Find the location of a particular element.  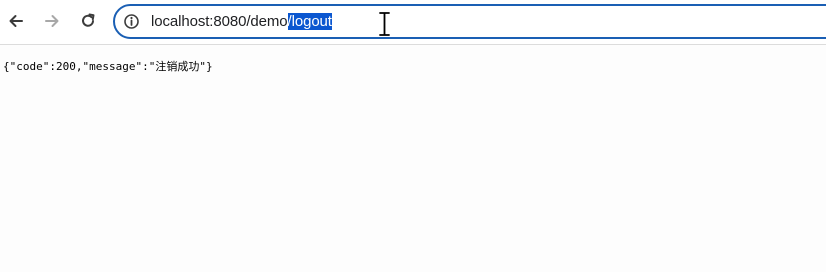

json-response-text: {"code":200,"message":"注销成功"} is located at coordinates (108, 66).